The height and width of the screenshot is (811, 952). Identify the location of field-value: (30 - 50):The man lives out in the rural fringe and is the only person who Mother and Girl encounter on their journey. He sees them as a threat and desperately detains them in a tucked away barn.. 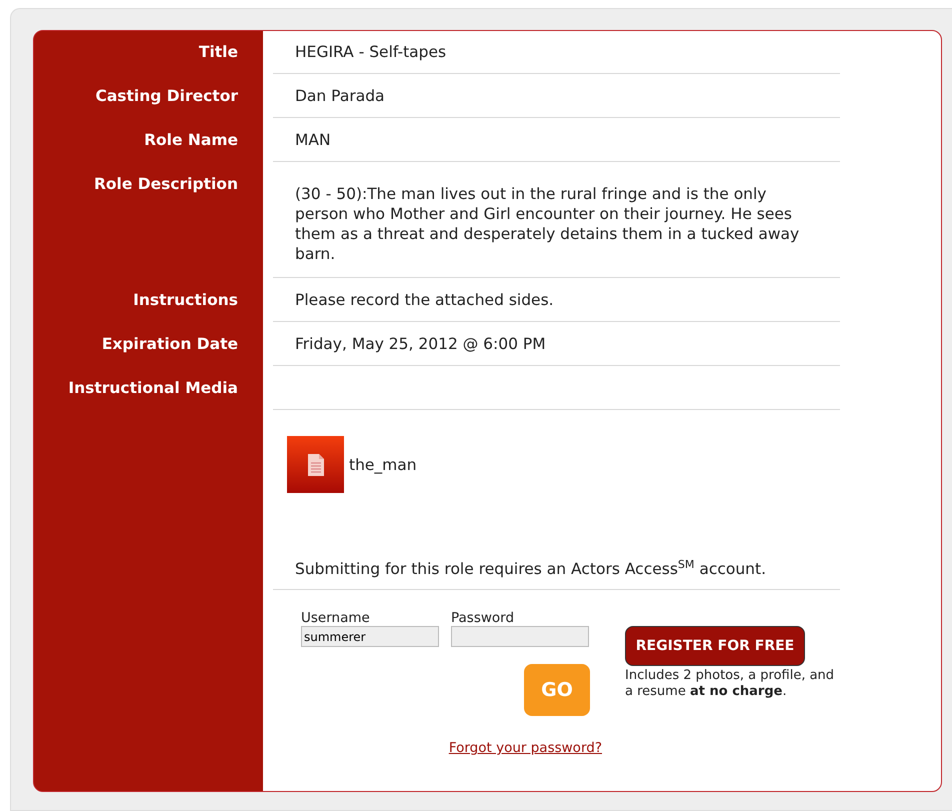
(547, 224).